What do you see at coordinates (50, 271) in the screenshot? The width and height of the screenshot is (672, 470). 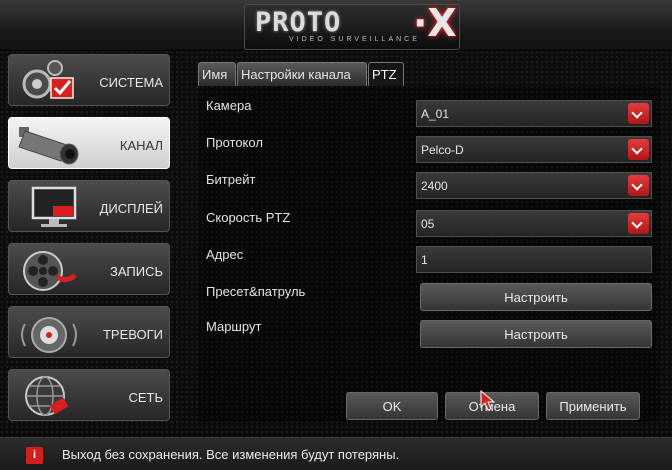 I see `film-reel-icon` at bounding box center [50, 271].